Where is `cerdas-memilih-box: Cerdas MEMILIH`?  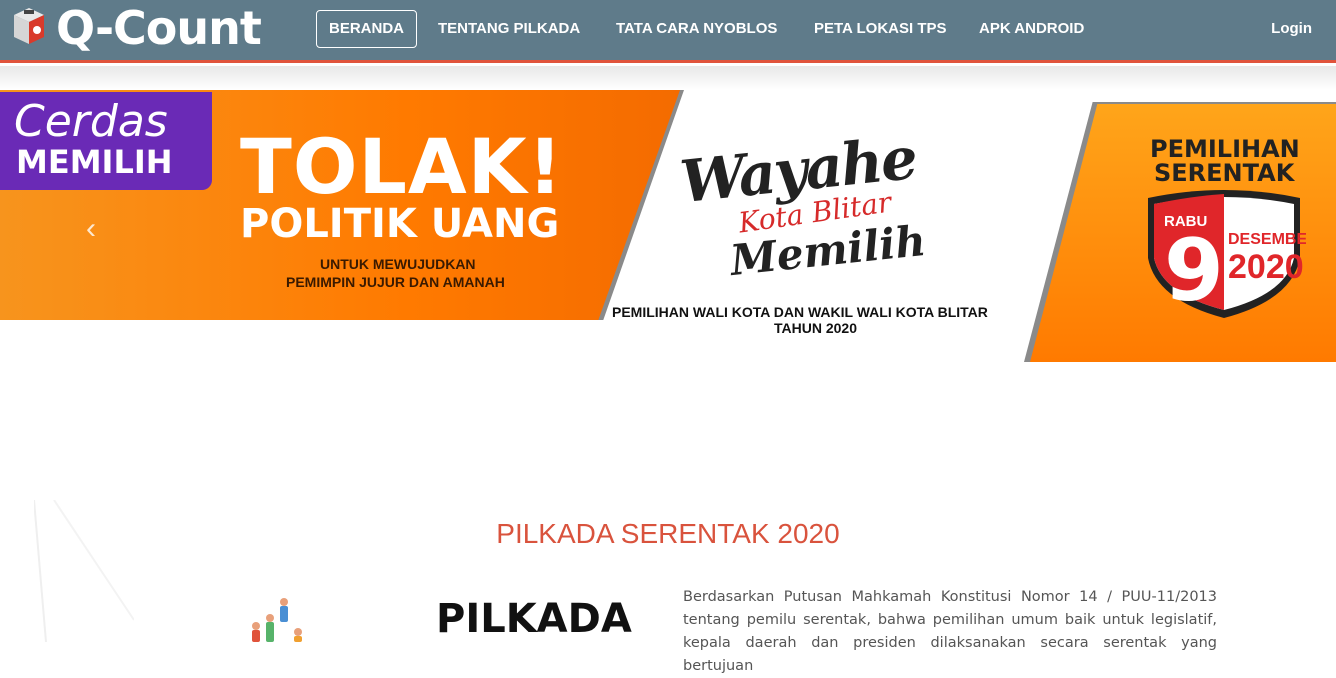 cerdas-memilih-box: Cerdas MEMILIH is located at coordinates (106, 141).